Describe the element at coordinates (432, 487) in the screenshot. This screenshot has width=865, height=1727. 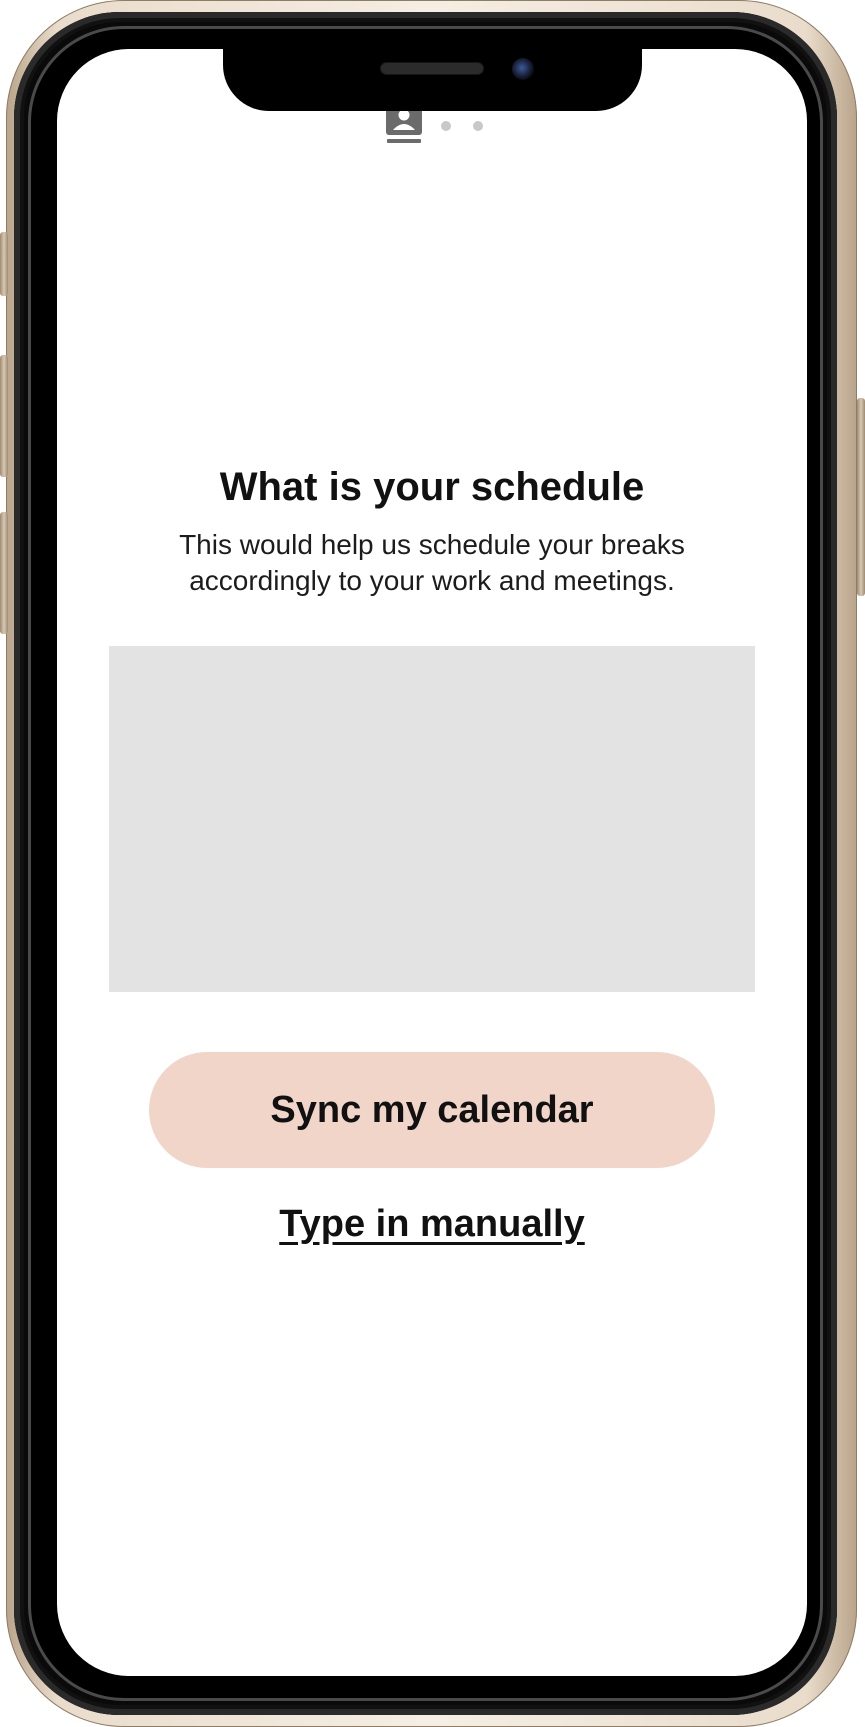
I see `page-title: What is your schedule` at that location.